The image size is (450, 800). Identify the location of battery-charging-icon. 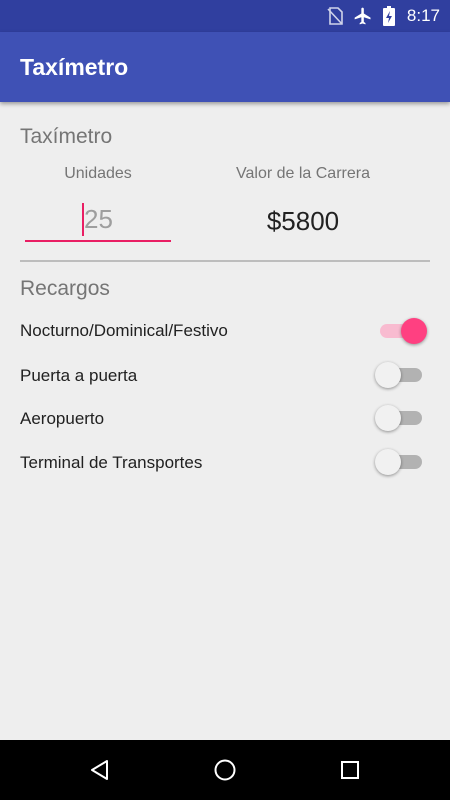
(388, 16).